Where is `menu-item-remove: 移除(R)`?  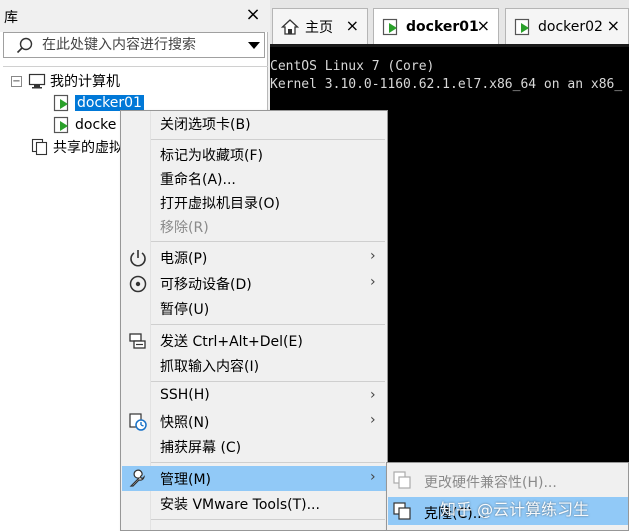
menu-item-remove: 移除(R) is located at coordinates (254, 226).